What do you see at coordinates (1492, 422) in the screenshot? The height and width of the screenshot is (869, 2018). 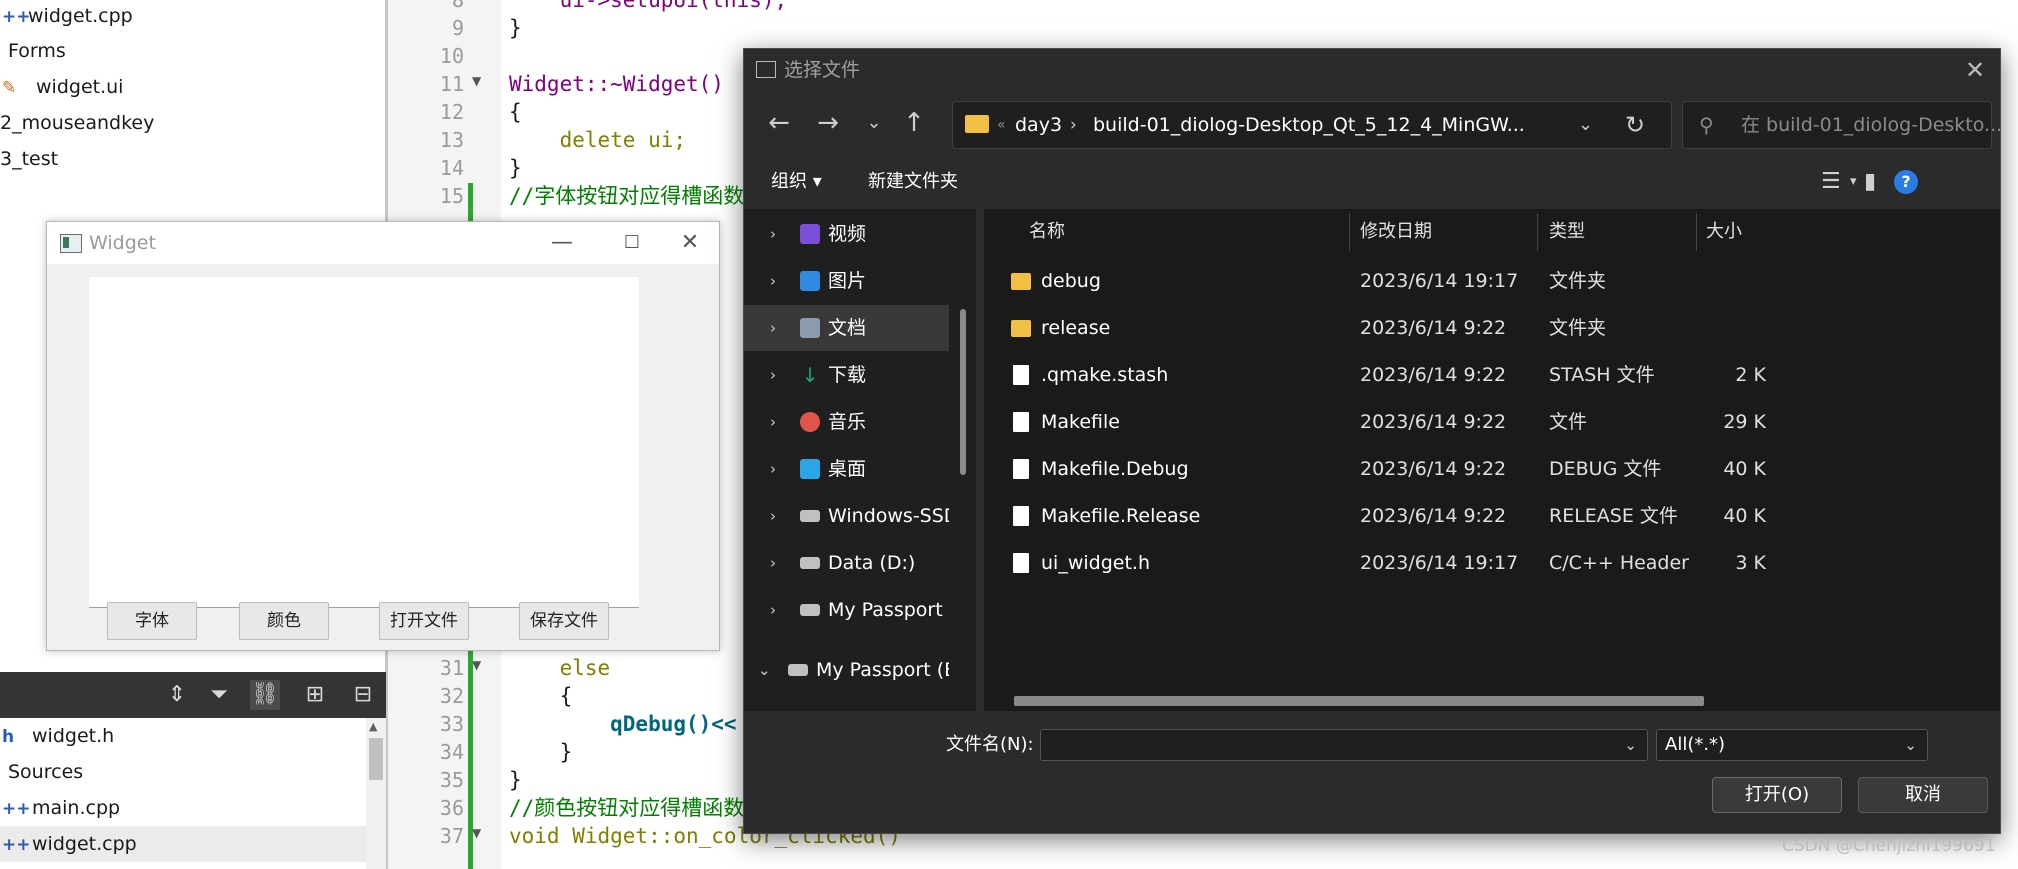 I see `file-row-makefile: Makefile 2023/6/14 9:22 文件 29 K` at bounding box center [1492, 422].